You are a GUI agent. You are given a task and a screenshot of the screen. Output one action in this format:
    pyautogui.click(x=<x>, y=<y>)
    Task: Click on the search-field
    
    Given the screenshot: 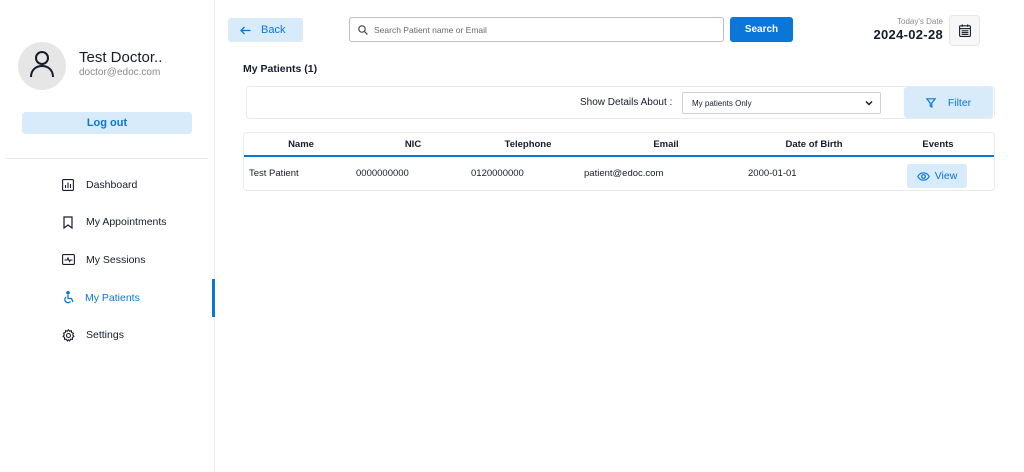 What is the action you would take?
    pyautogui.click(x=536, y=29)
    